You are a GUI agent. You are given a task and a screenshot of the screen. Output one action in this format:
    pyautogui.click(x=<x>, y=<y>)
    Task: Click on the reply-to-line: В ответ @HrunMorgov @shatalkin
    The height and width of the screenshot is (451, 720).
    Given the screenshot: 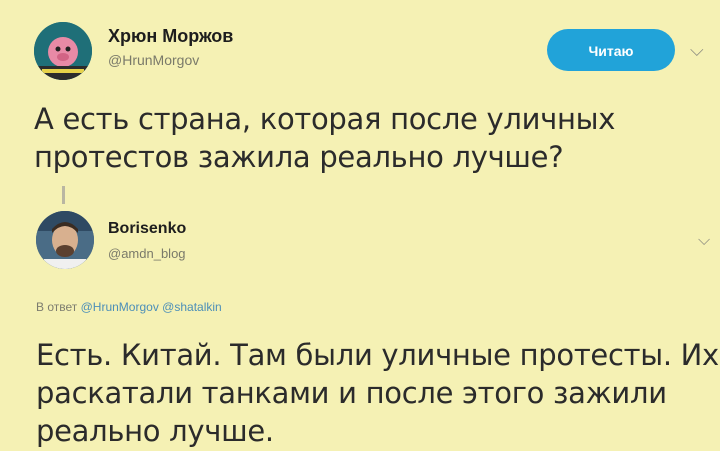 What is the action you would take?
    pyautogui.click(x=129, y=307)
    